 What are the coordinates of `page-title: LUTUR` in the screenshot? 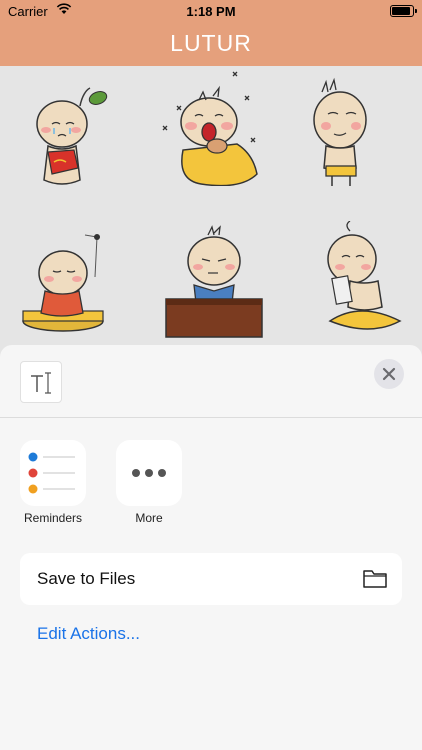 It's located at (211, 43).